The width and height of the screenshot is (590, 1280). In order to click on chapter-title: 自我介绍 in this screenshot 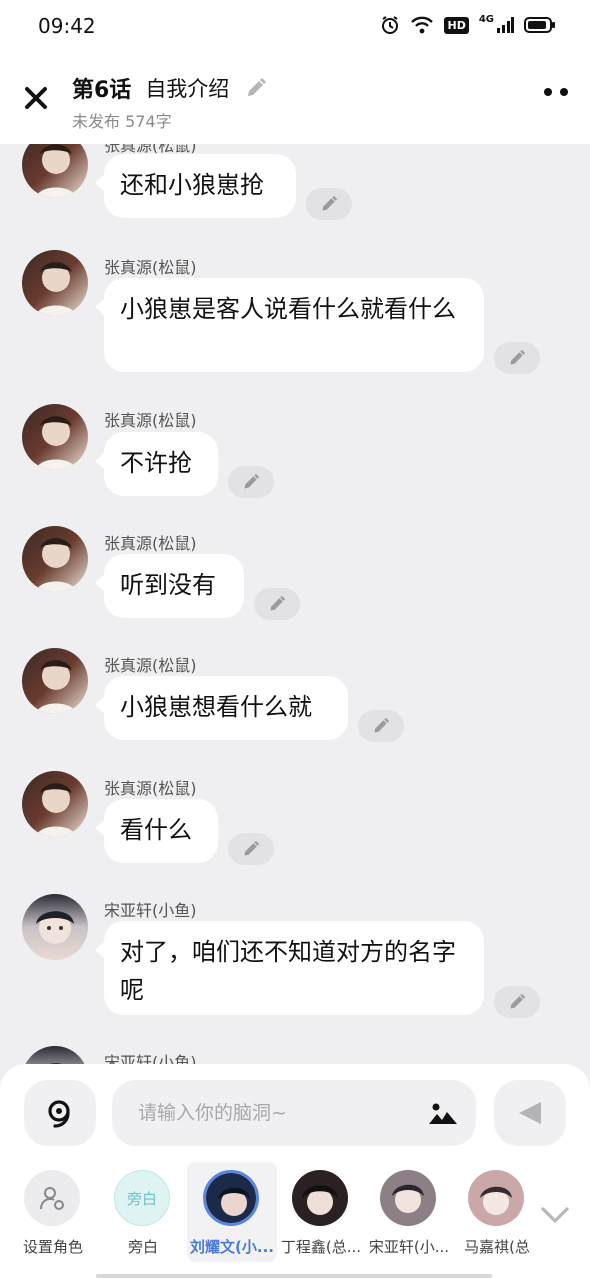, I will do `click(187, 89)`.